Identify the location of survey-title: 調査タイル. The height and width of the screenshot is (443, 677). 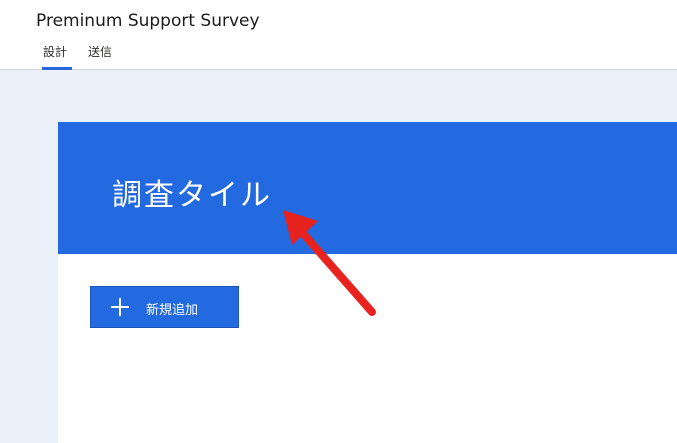
(192, 192).